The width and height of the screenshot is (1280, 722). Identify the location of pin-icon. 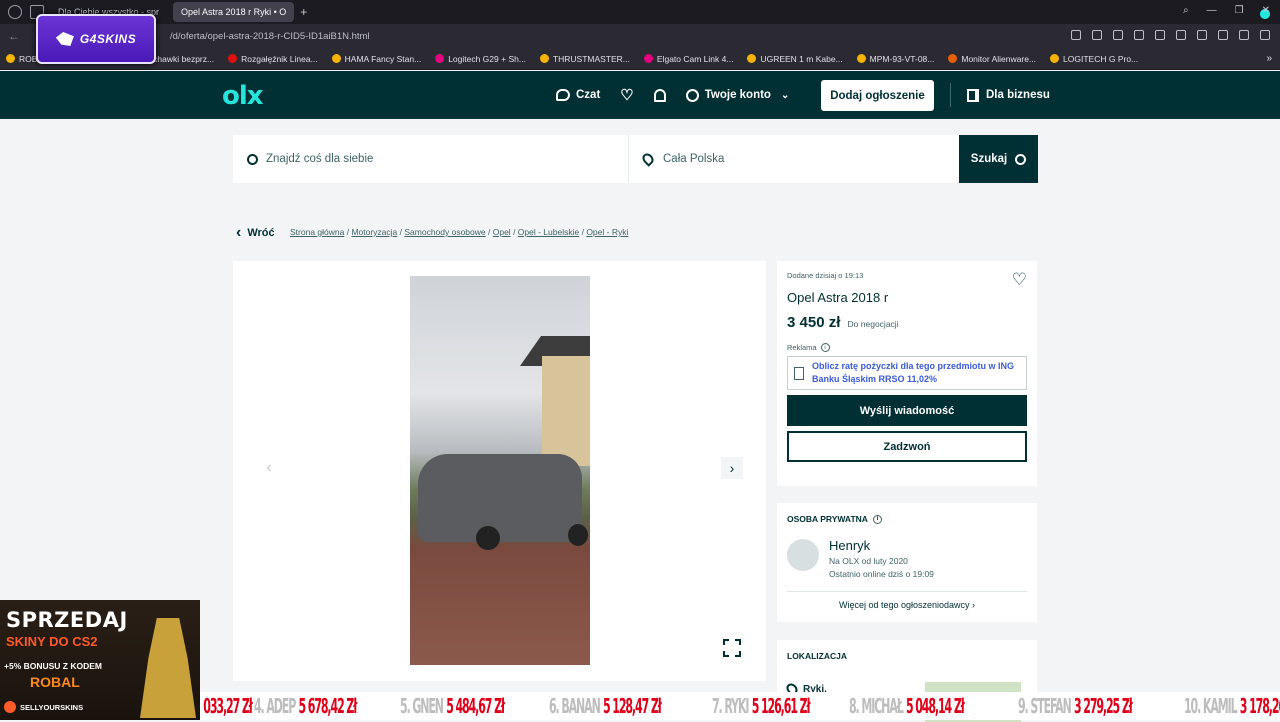
(1076, 35).